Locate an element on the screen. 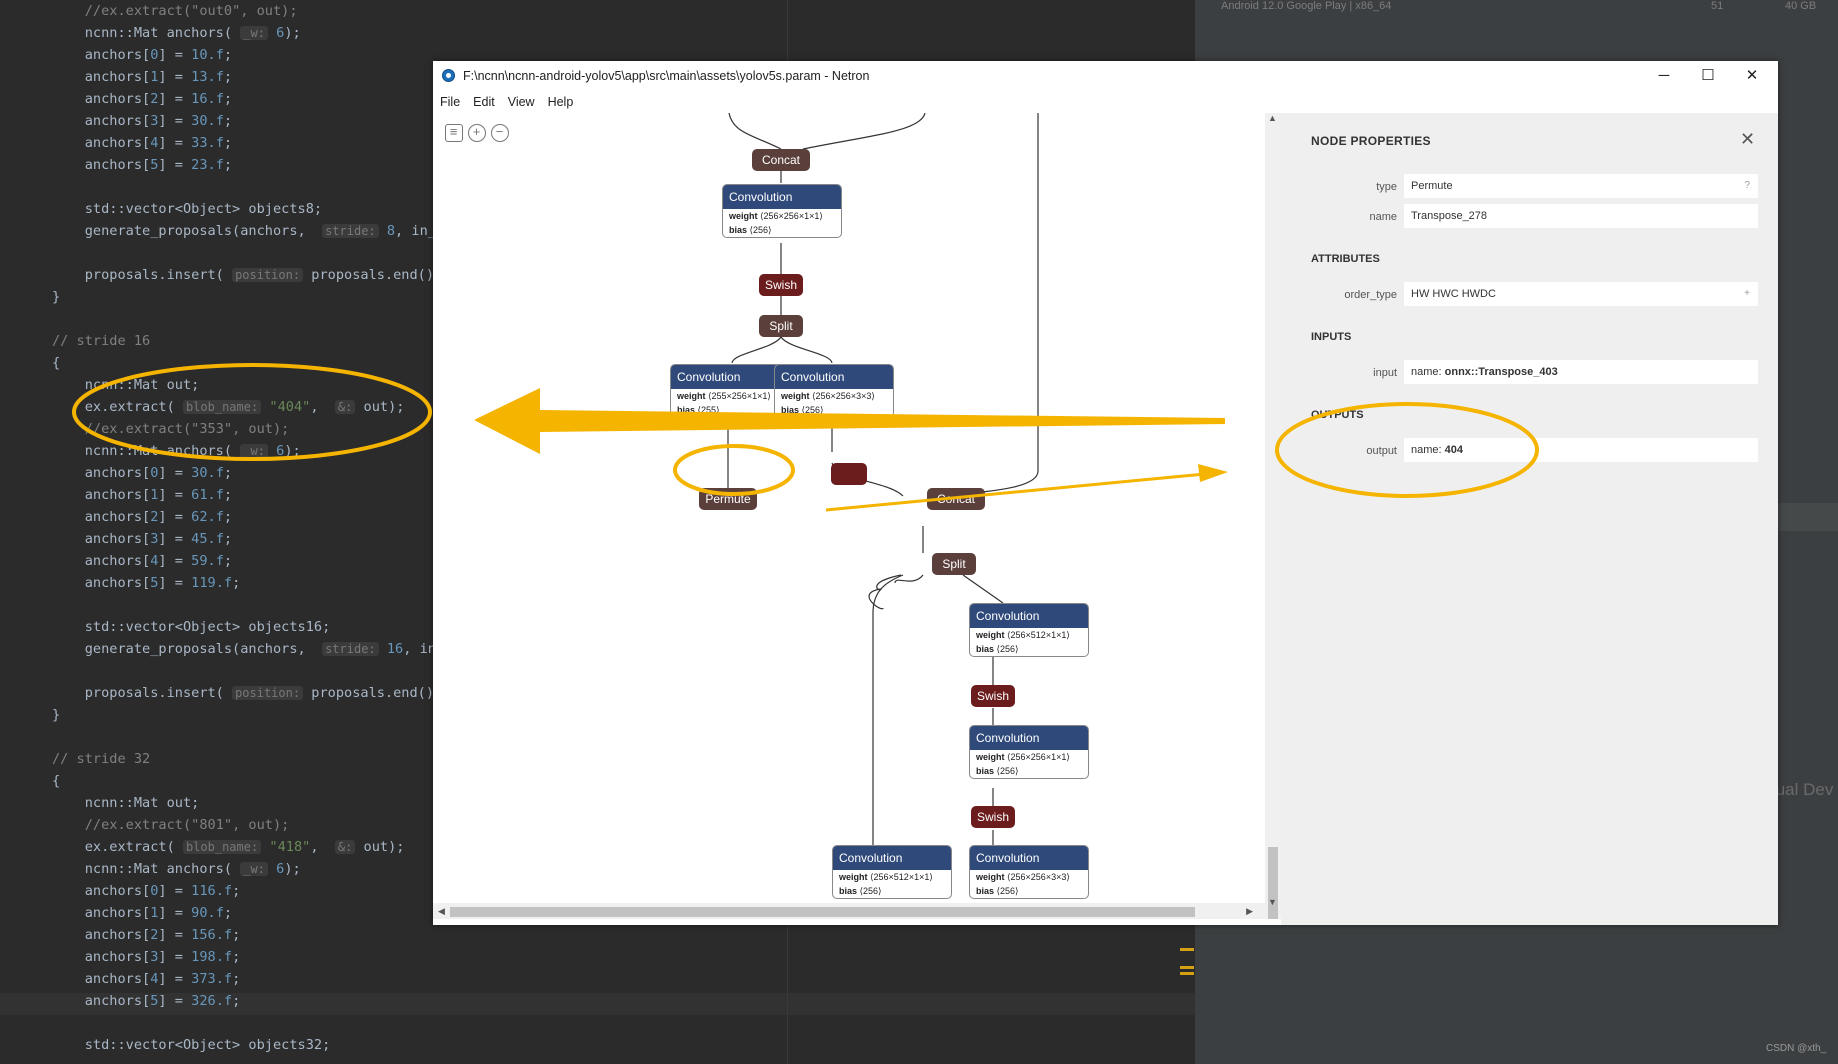 Image resolution: width=1838 pixels, height=1064 pixels. help-icon: ? is located at coordinates (1747, 186).